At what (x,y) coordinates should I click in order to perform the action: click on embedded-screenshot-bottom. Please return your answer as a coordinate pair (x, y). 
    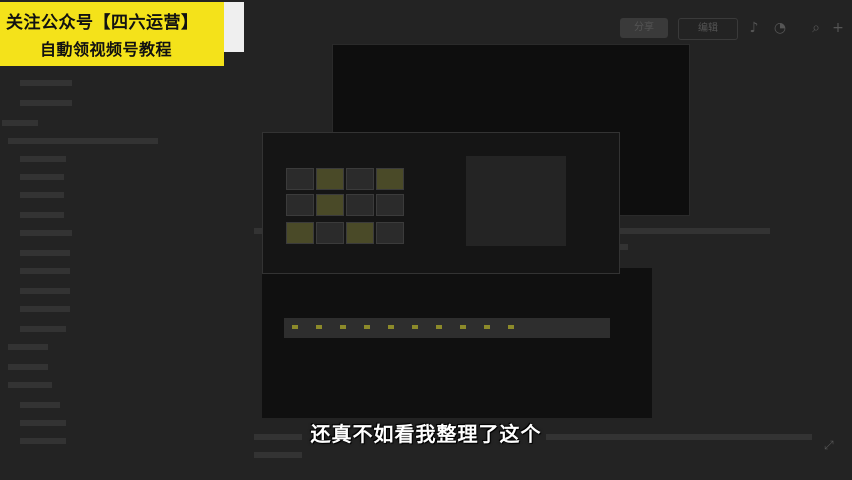
    Looking at the image, I should click on (457, 343).